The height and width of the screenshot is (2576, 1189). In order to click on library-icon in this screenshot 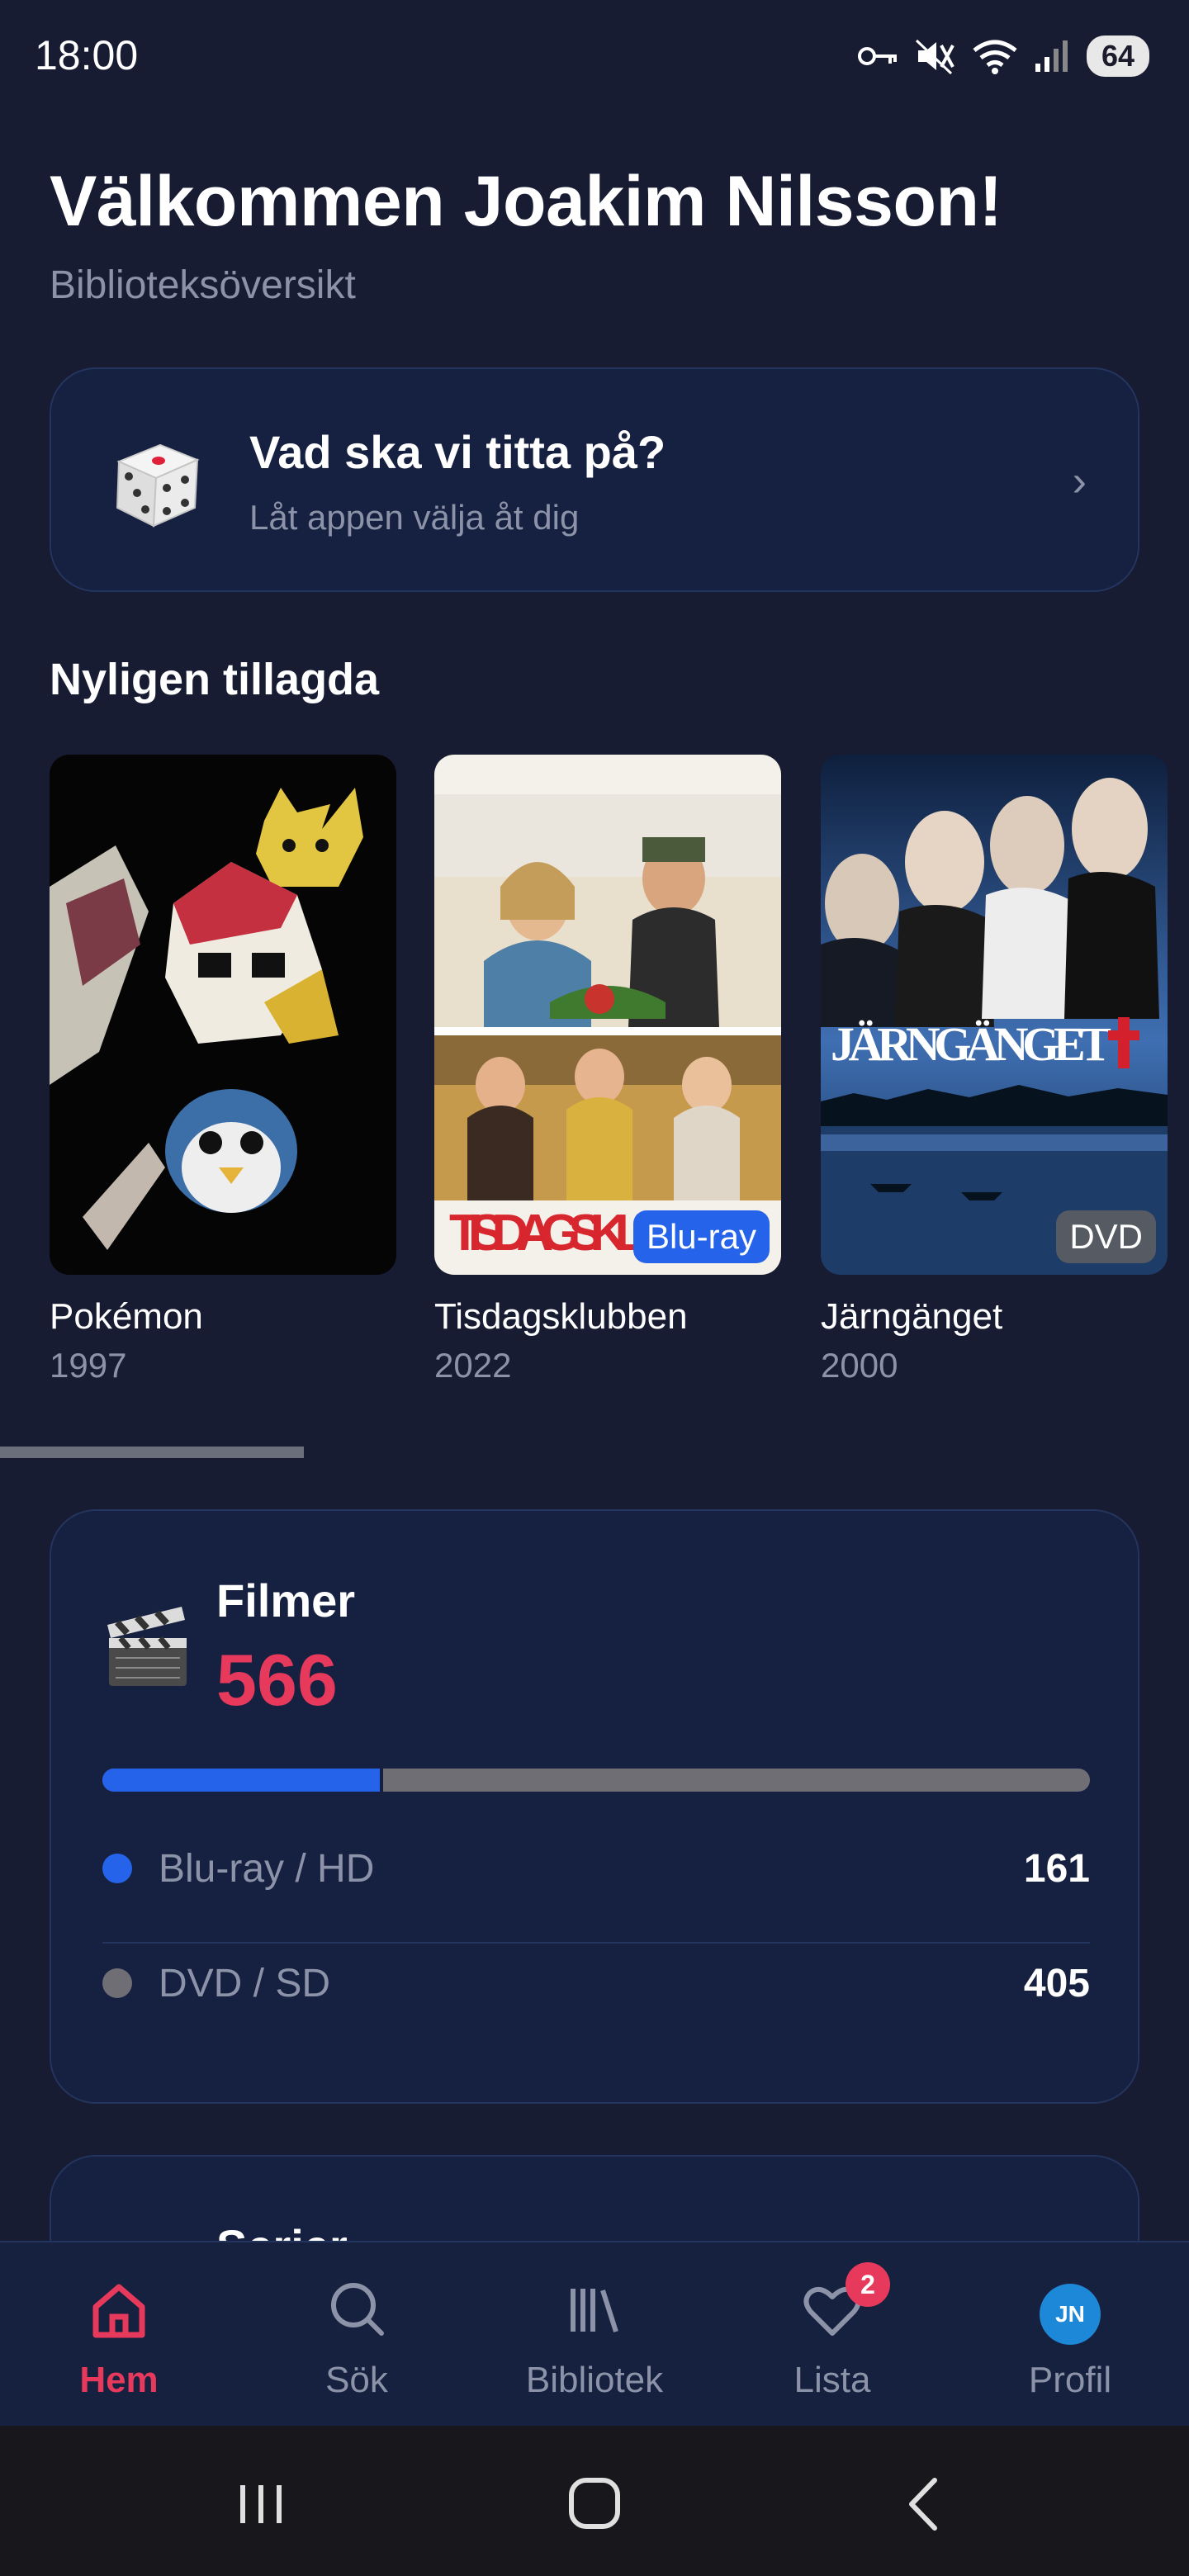, I will do `click(594, 2310)`.